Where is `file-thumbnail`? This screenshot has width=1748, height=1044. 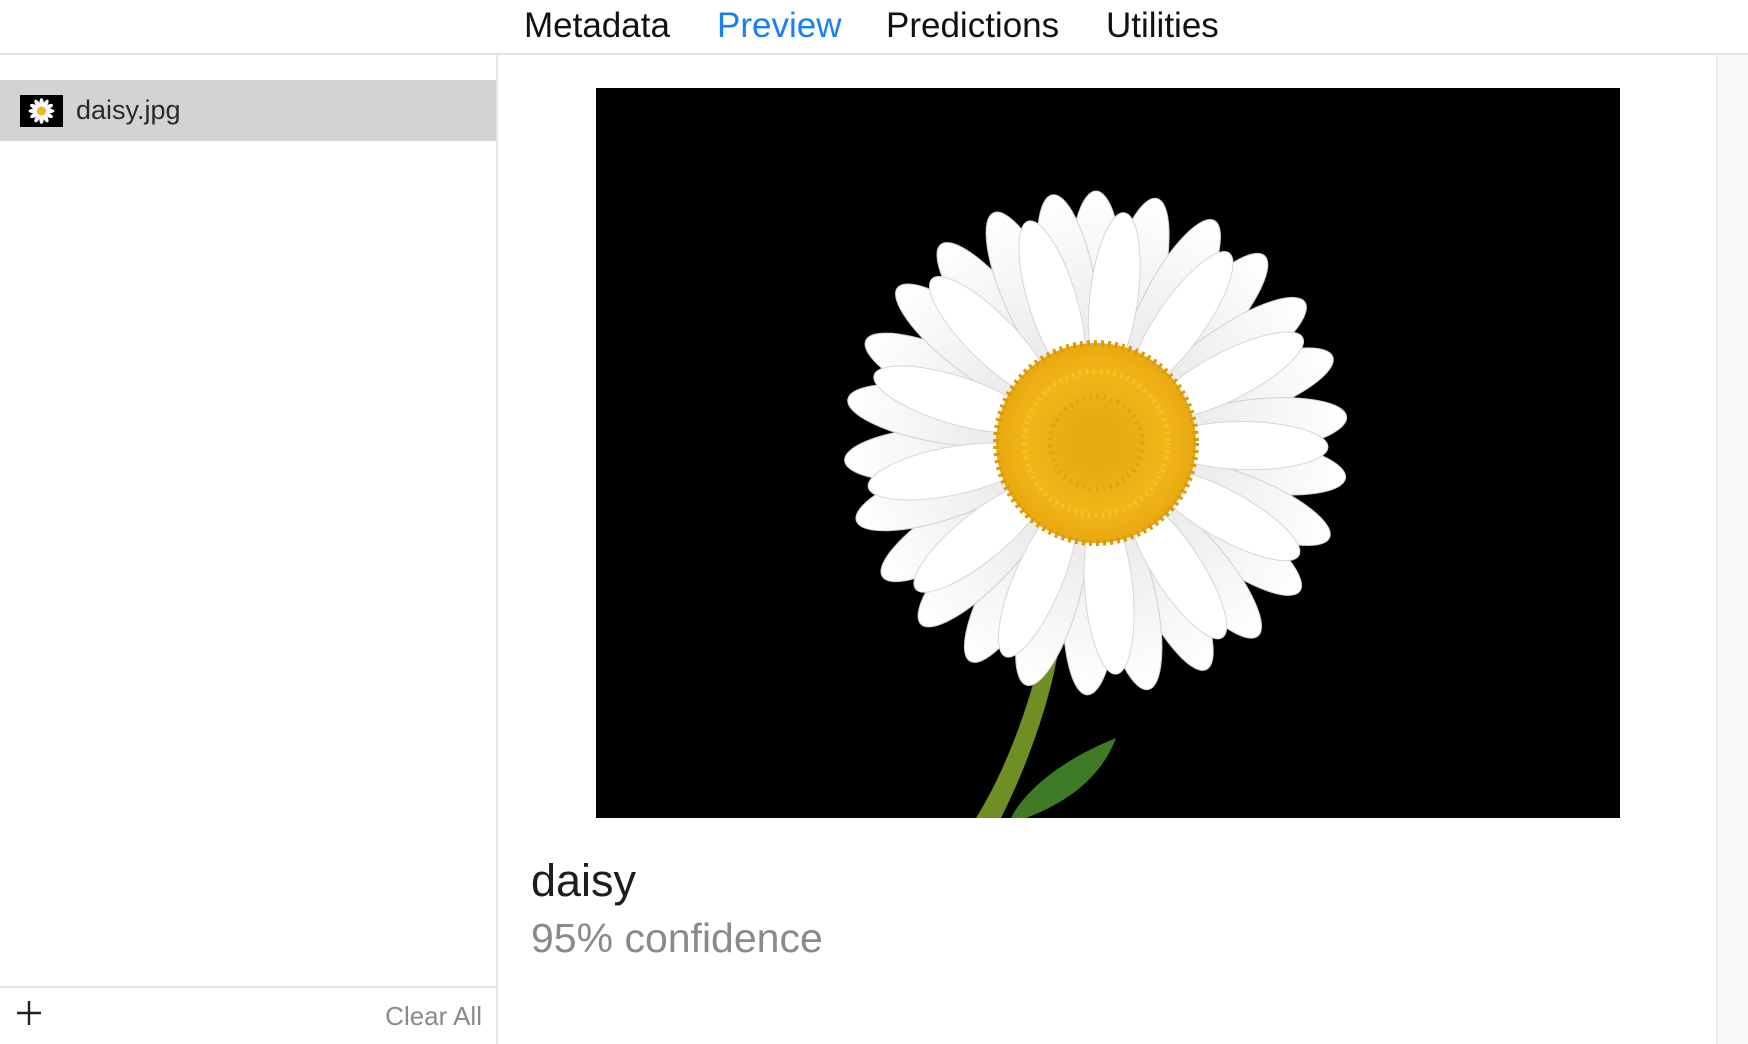
file-thumbnail is located at coordinates (41, 111).